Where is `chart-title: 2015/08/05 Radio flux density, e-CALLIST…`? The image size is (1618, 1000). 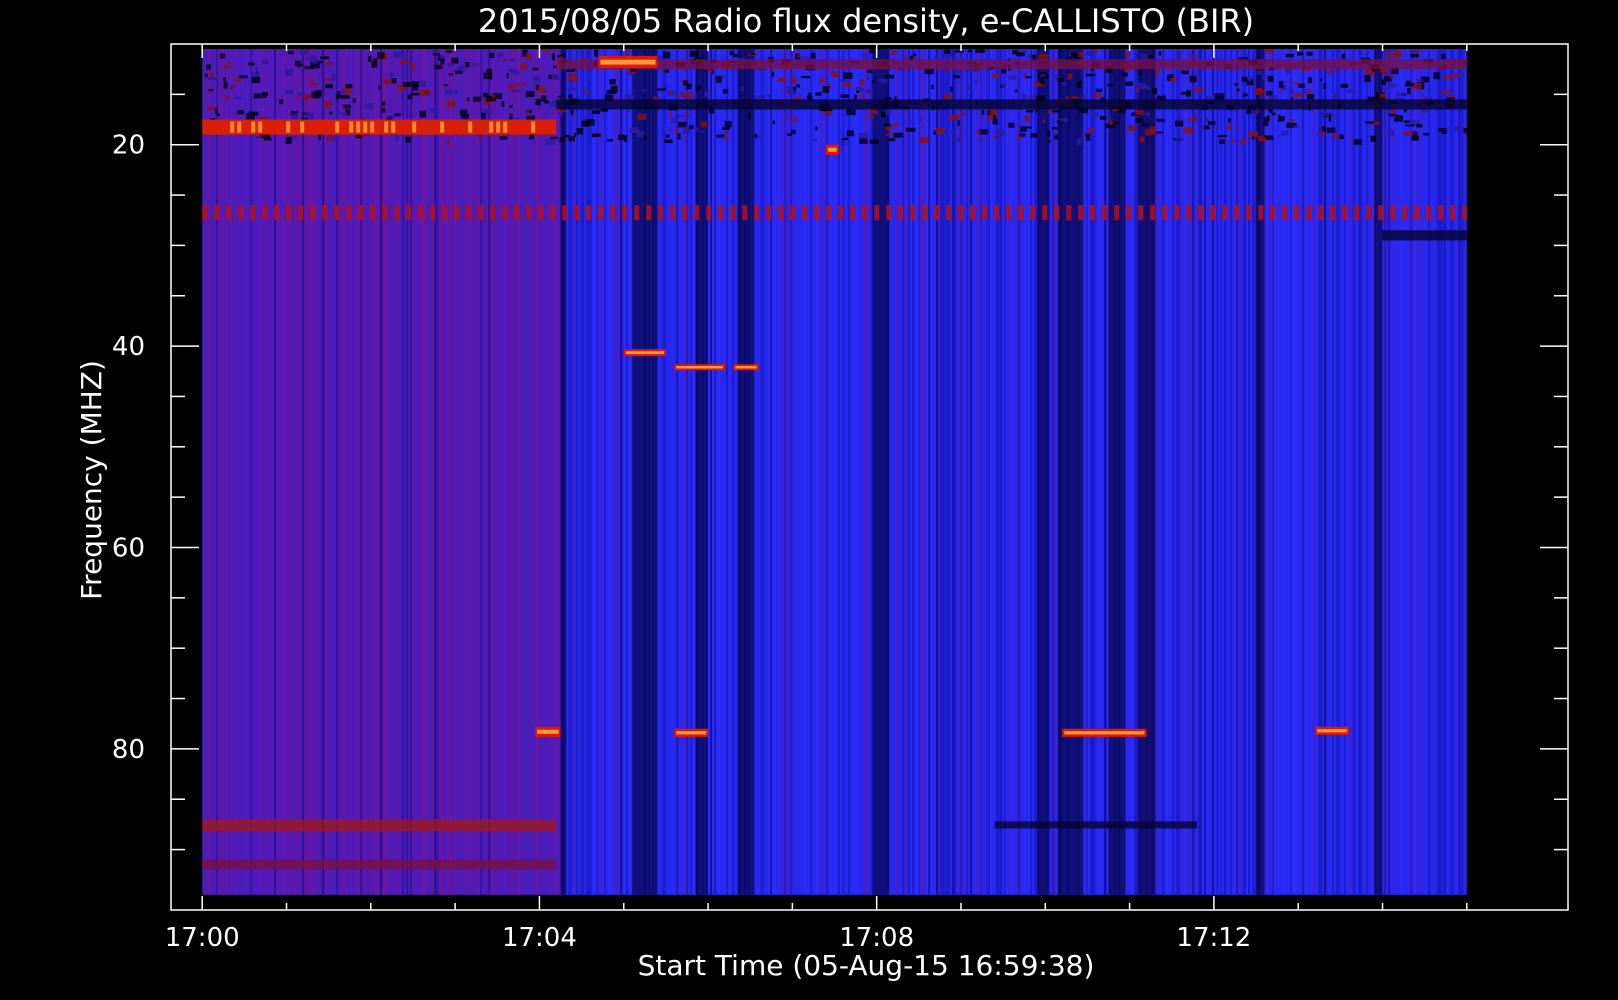
chart-title: 2015/08/05 Radio flux density, e-CALLIST… is located at coordinates (866, 21).